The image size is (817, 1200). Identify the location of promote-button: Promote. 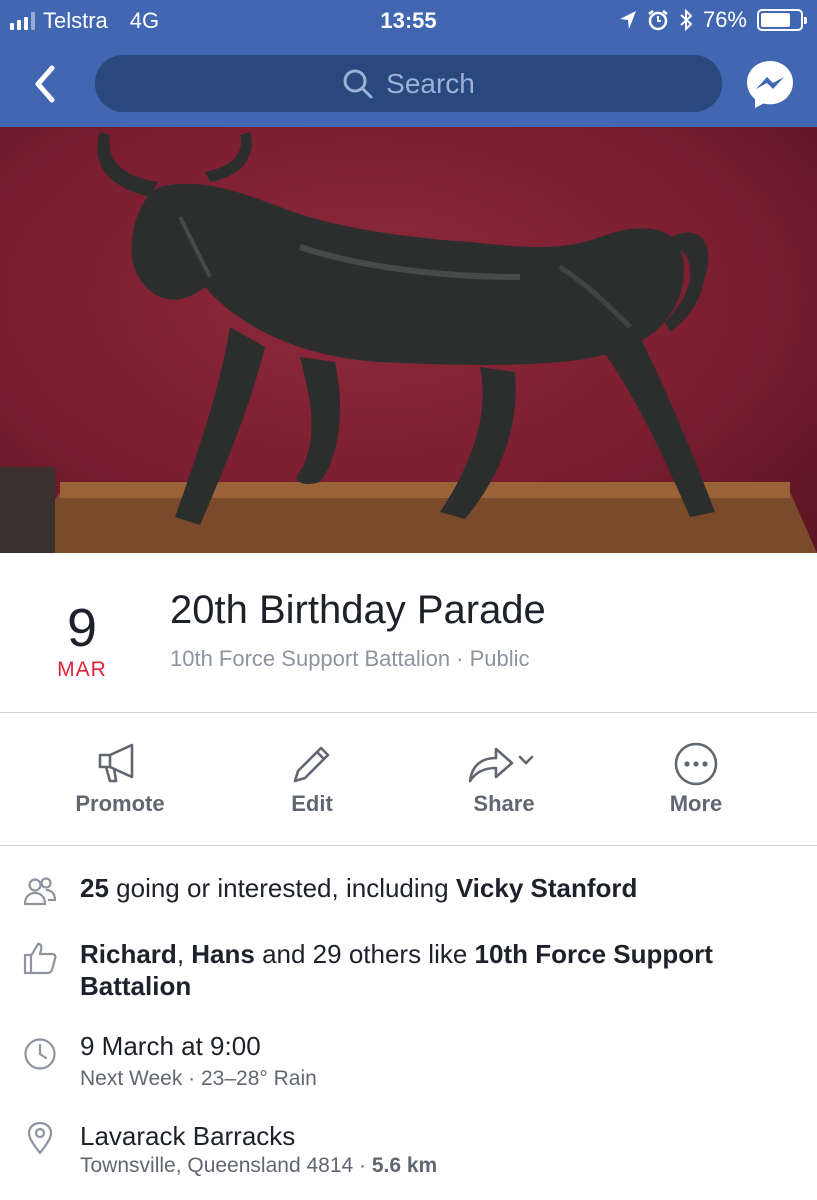
(120, 778).